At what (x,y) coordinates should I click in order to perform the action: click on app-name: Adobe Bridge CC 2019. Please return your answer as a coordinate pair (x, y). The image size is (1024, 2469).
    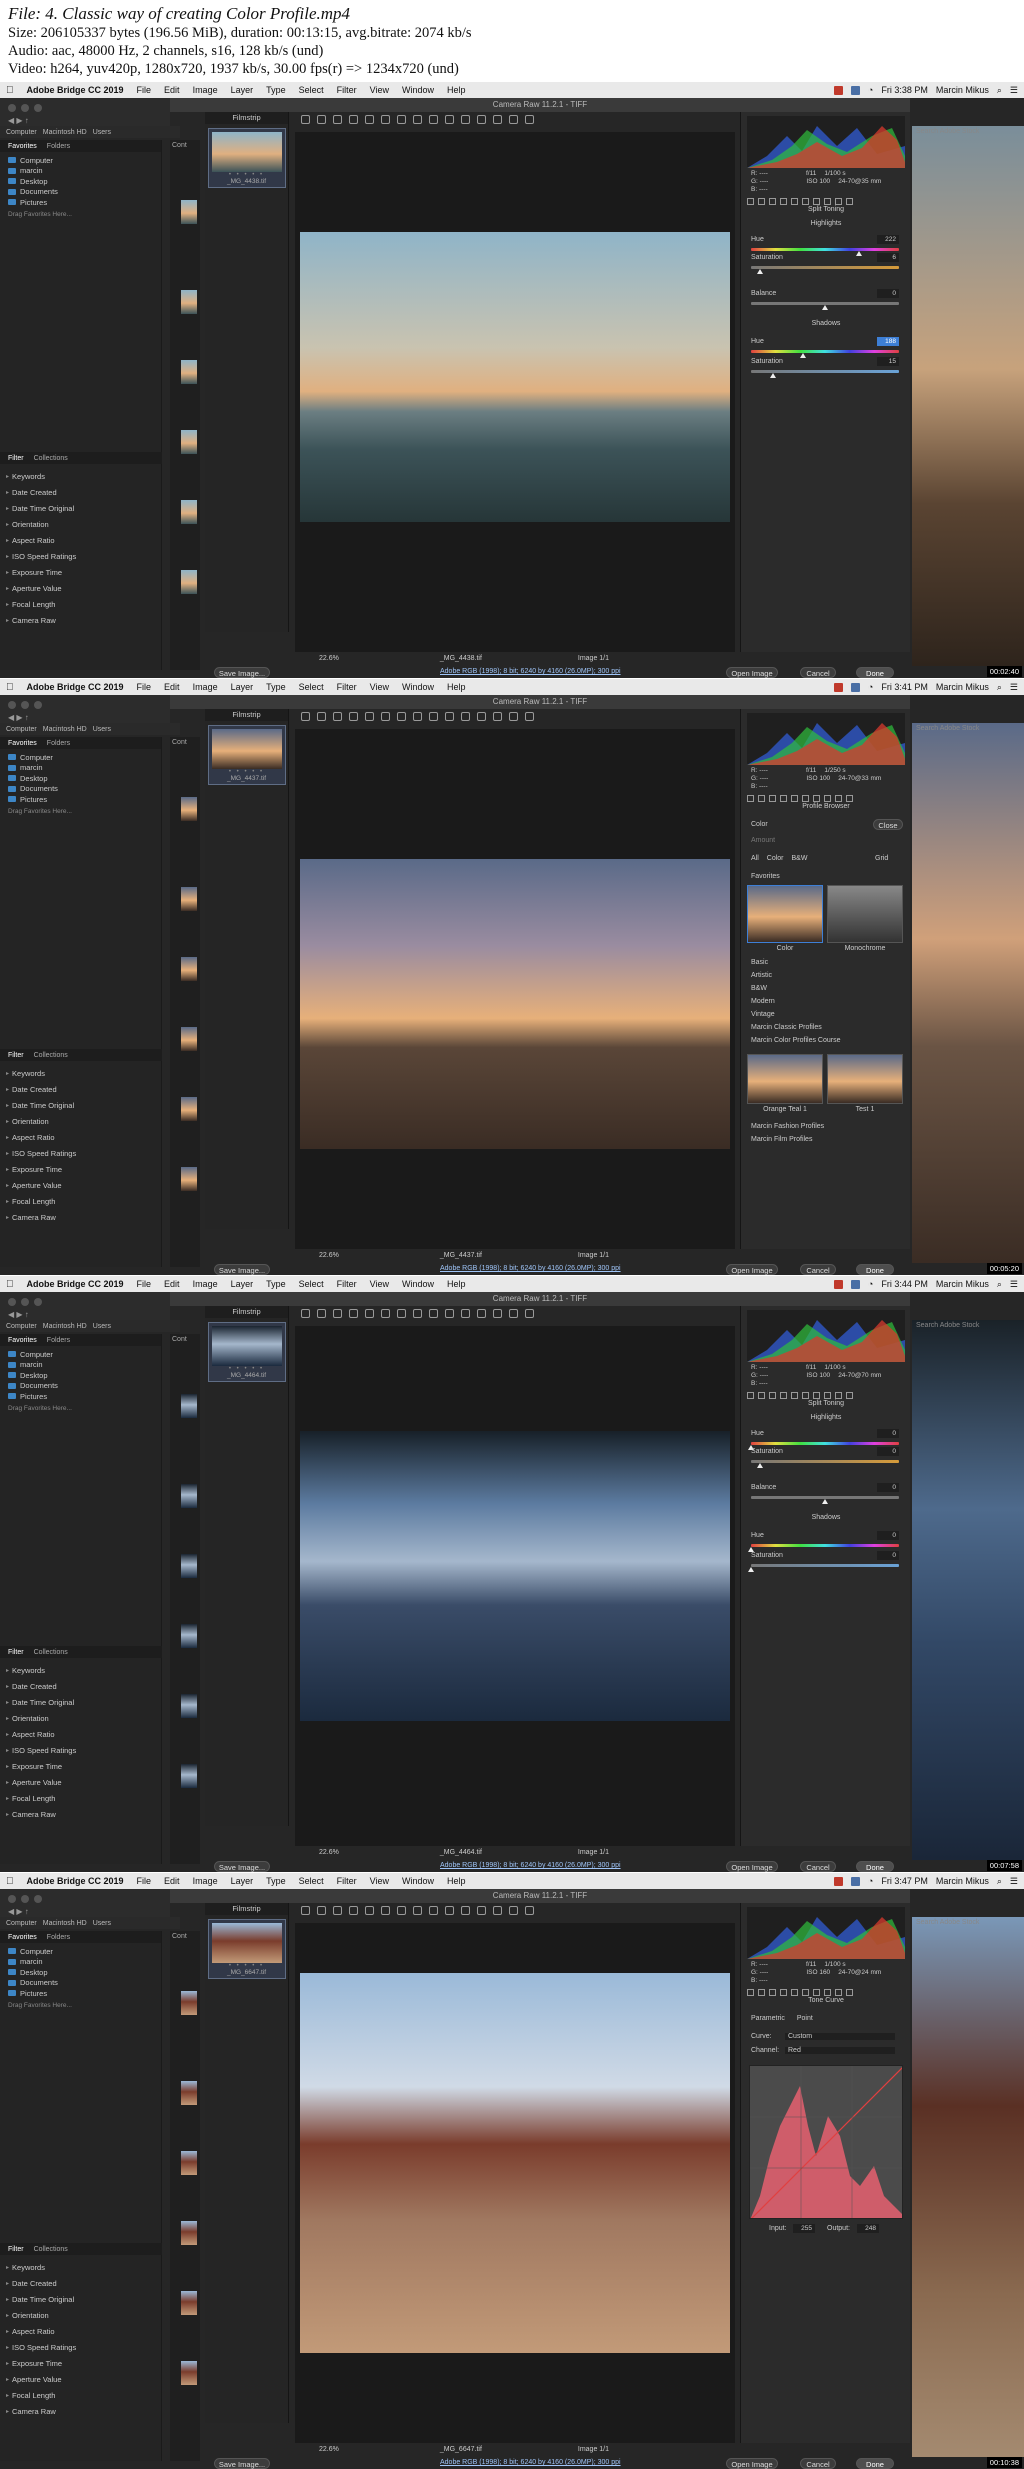
    Looking at the image, I should click on (75, 1284).